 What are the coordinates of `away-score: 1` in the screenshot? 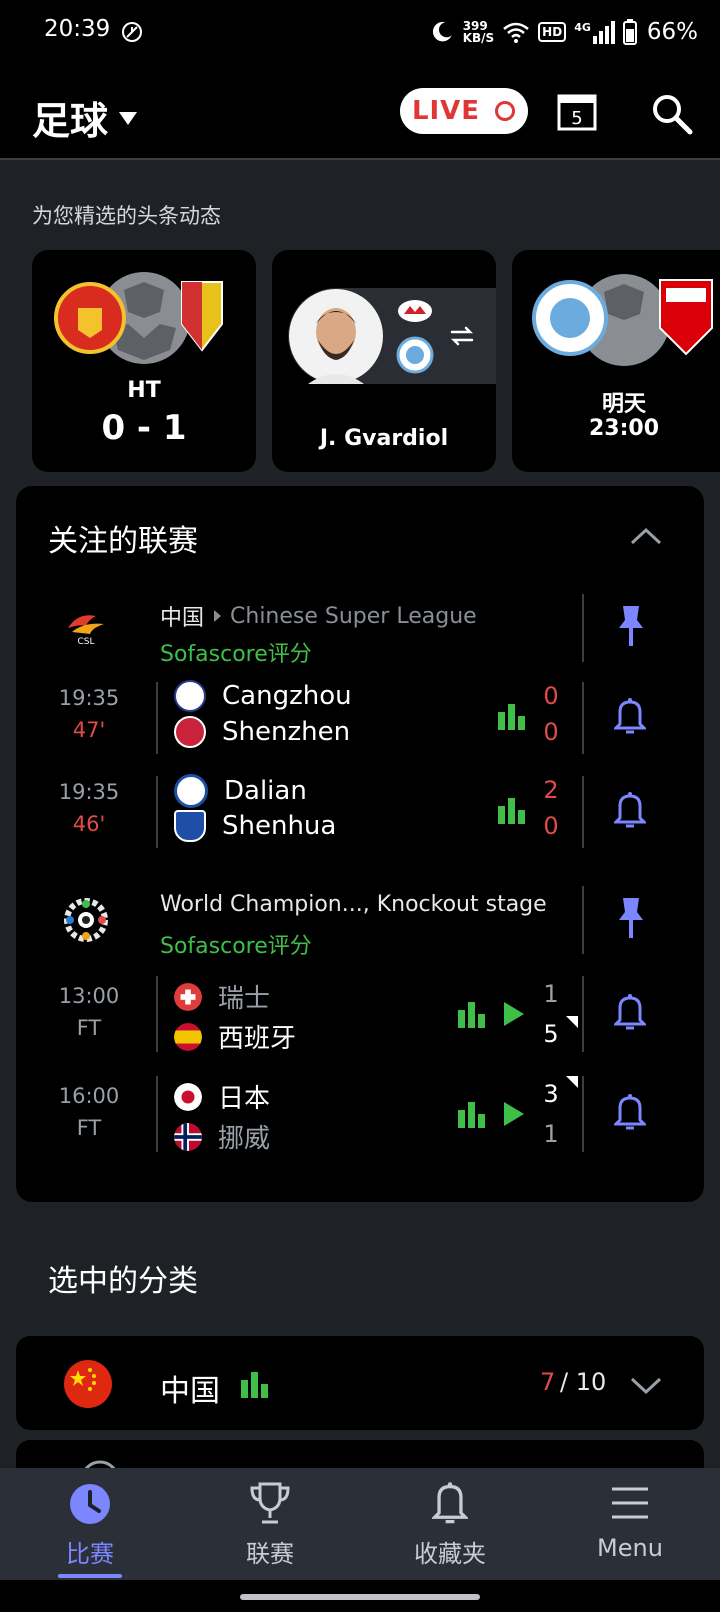 It's located at (551, 1134).